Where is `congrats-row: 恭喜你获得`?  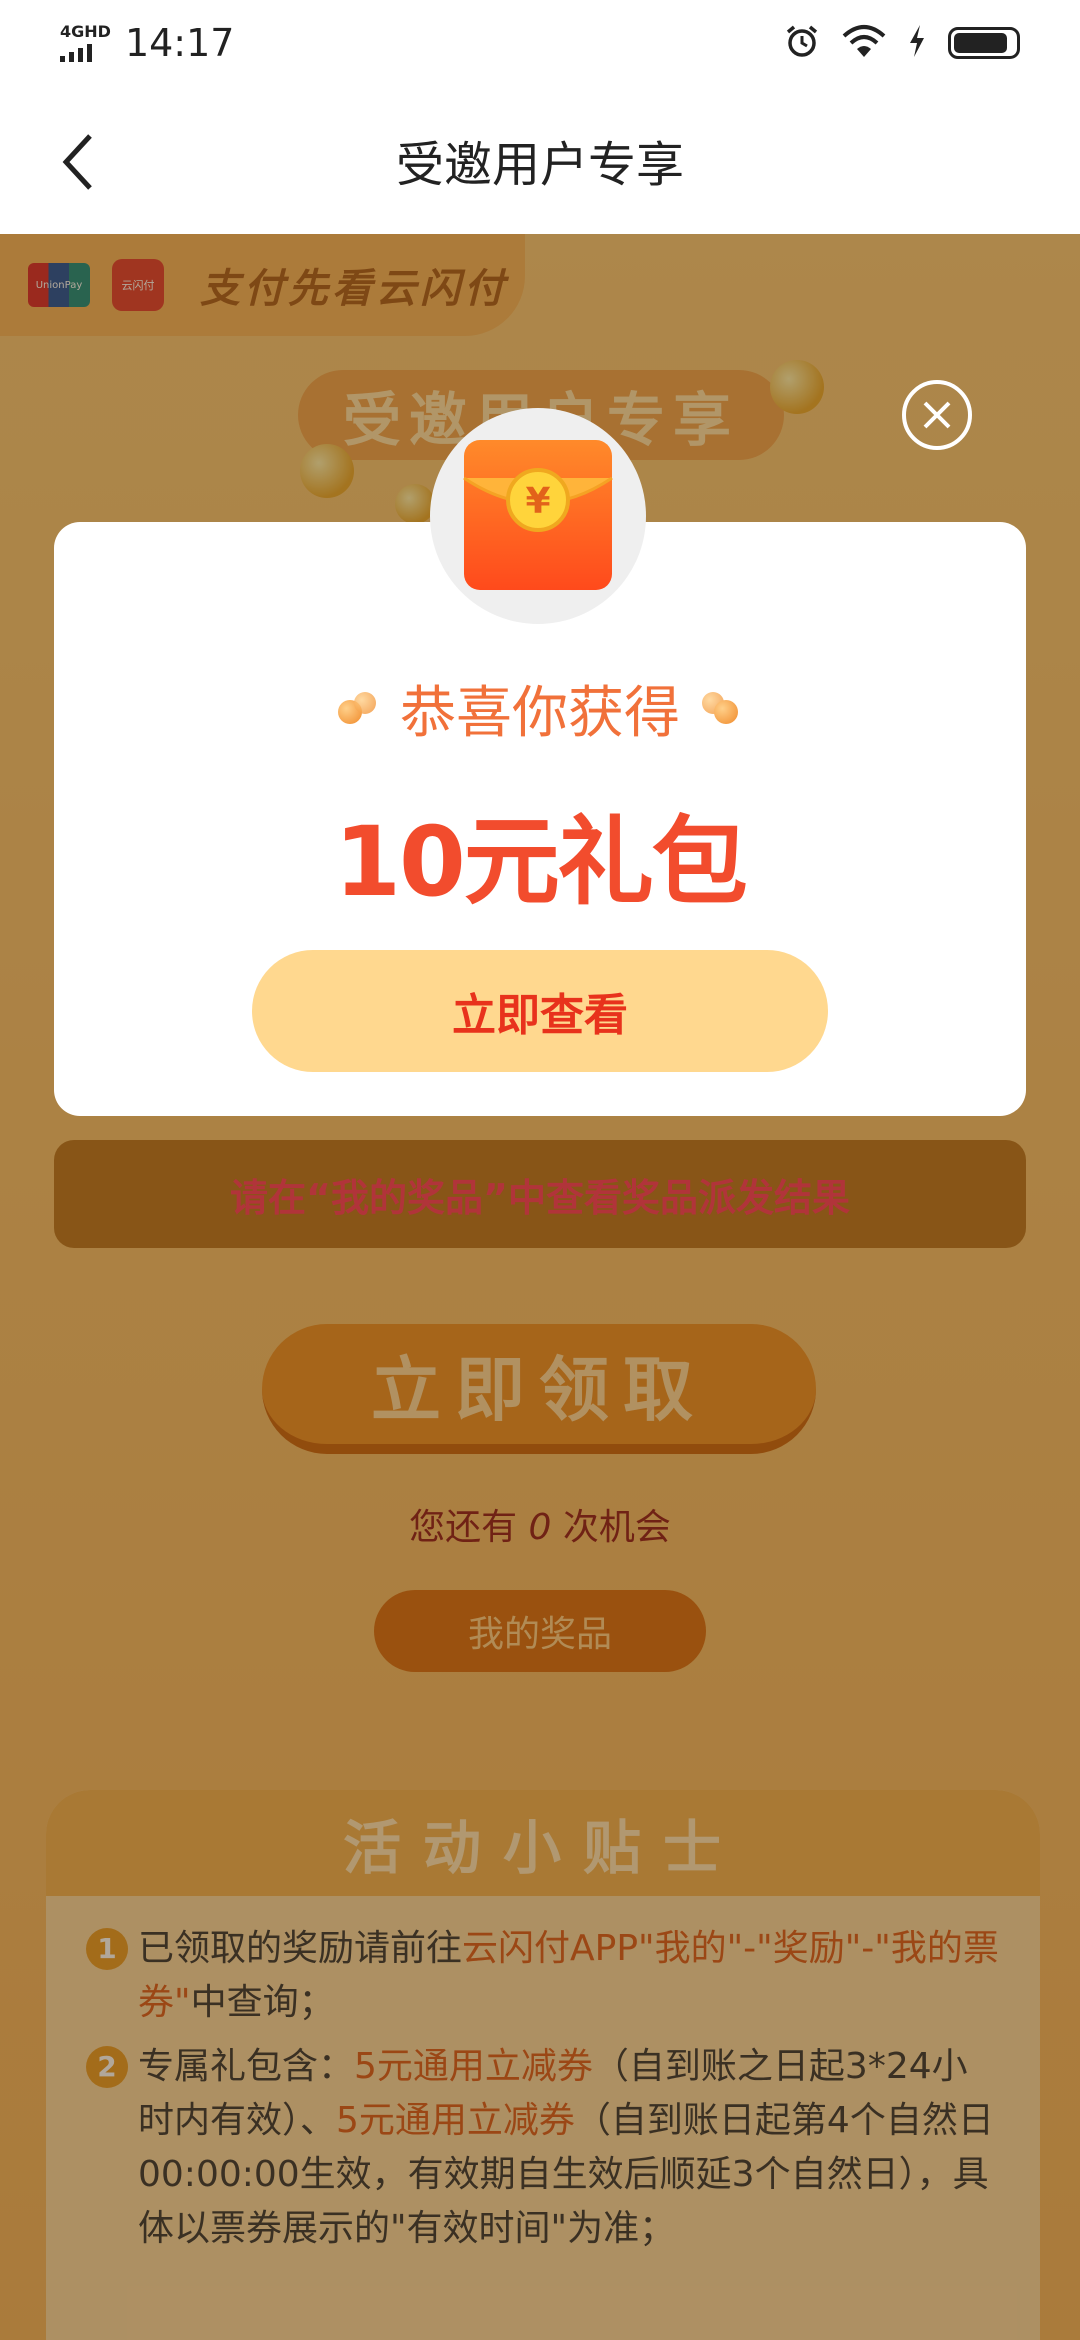 congrats-row: 恭喜你获得 is located at coordinates (540, 708).